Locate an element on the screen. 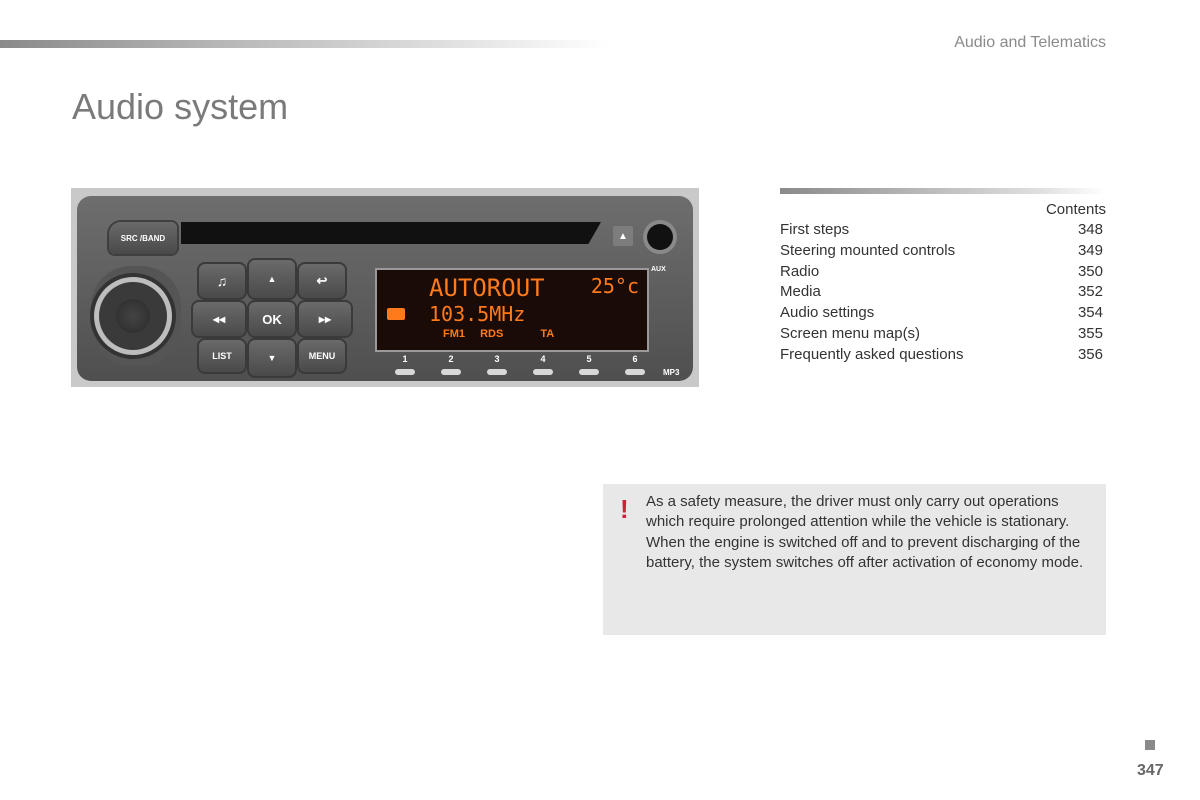 The height and width of the screenshot is (800, 1200). contents-item-label: Audio settings is located at coordinates (827, 313).